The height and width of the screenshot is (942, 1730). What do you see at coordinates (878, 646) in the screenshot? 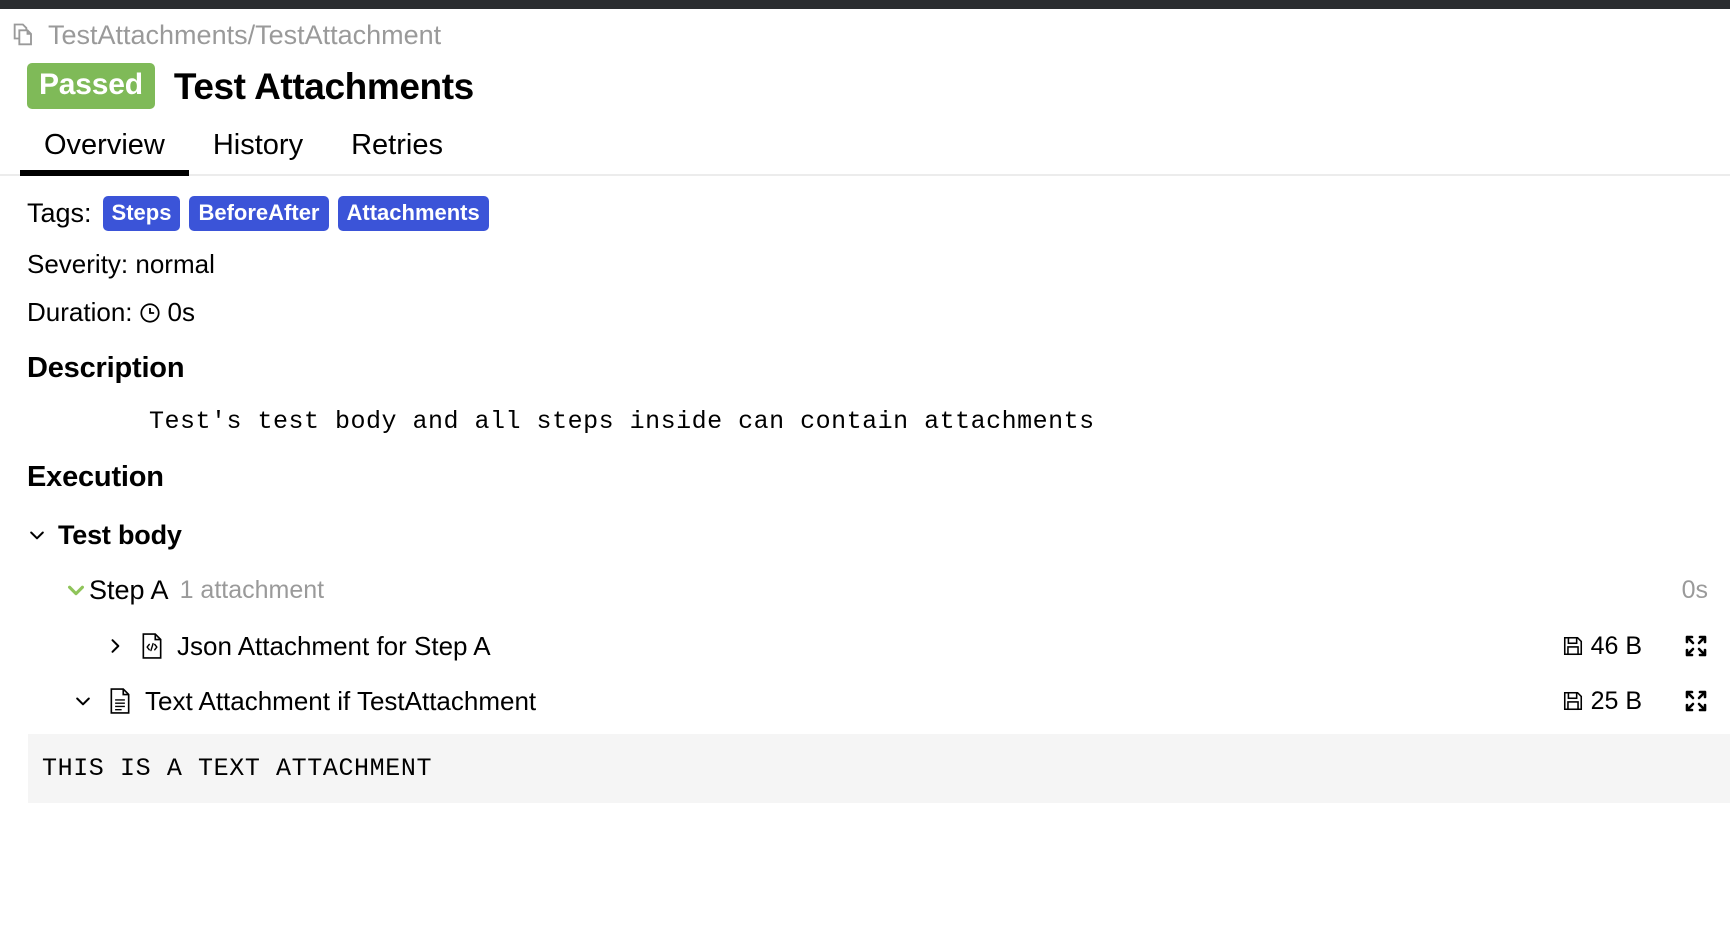
I see `attachment-row-json: Json Attachment for Step A 46 B` at bounding box center [878, 646].